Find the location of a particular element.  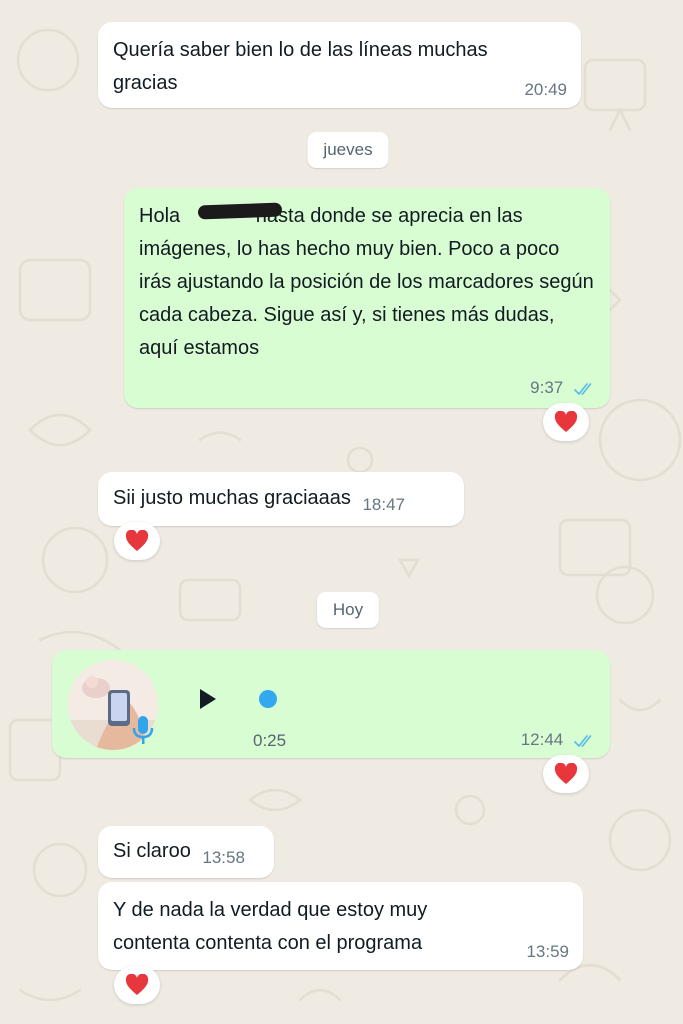

message-text: Sii justo muchas graciaaas is located at coordinates (232, 498).